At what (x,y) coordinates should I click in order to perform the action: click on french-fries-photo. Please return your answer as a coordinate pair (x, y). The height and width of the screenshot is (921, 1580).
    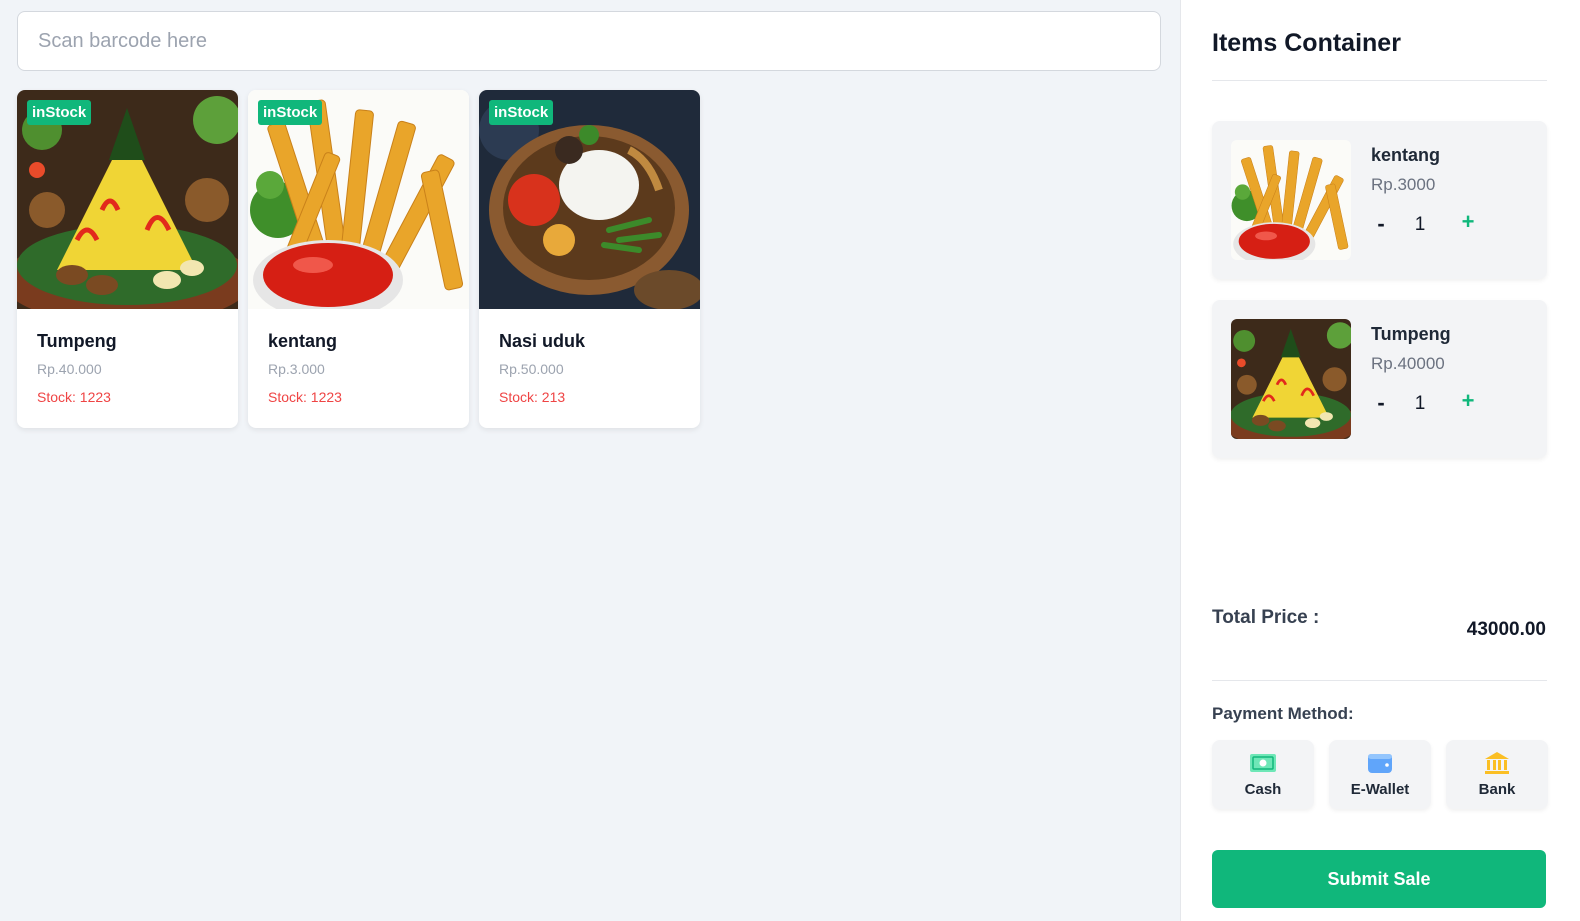
    Looking at the image, I should click on (1291, 200).